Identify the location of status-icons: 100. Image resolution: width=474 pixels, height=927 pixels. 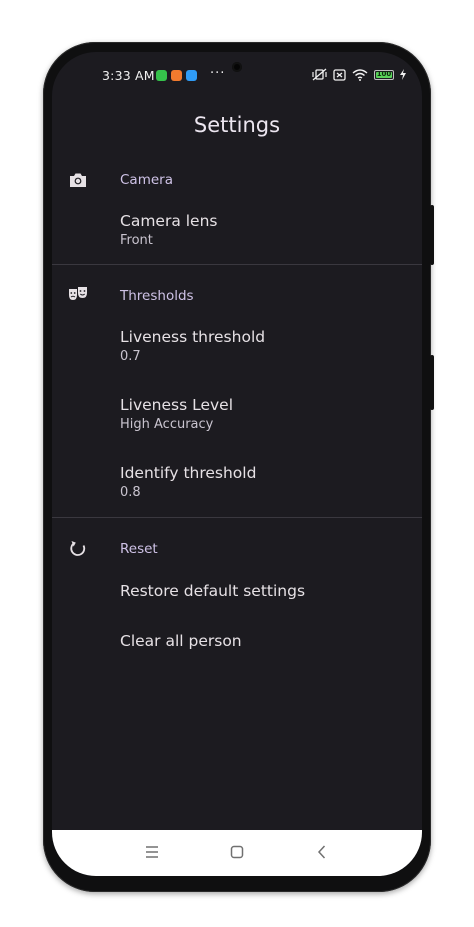
(359, 74).